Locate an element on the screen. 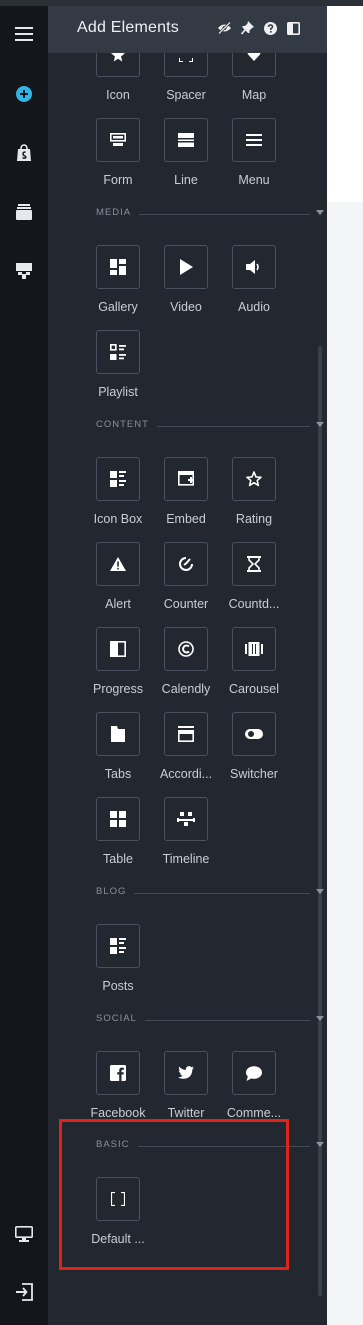 The height and width of the screenshot is (1325, 363). element-label: Alert is located at coordinates (118, 604).